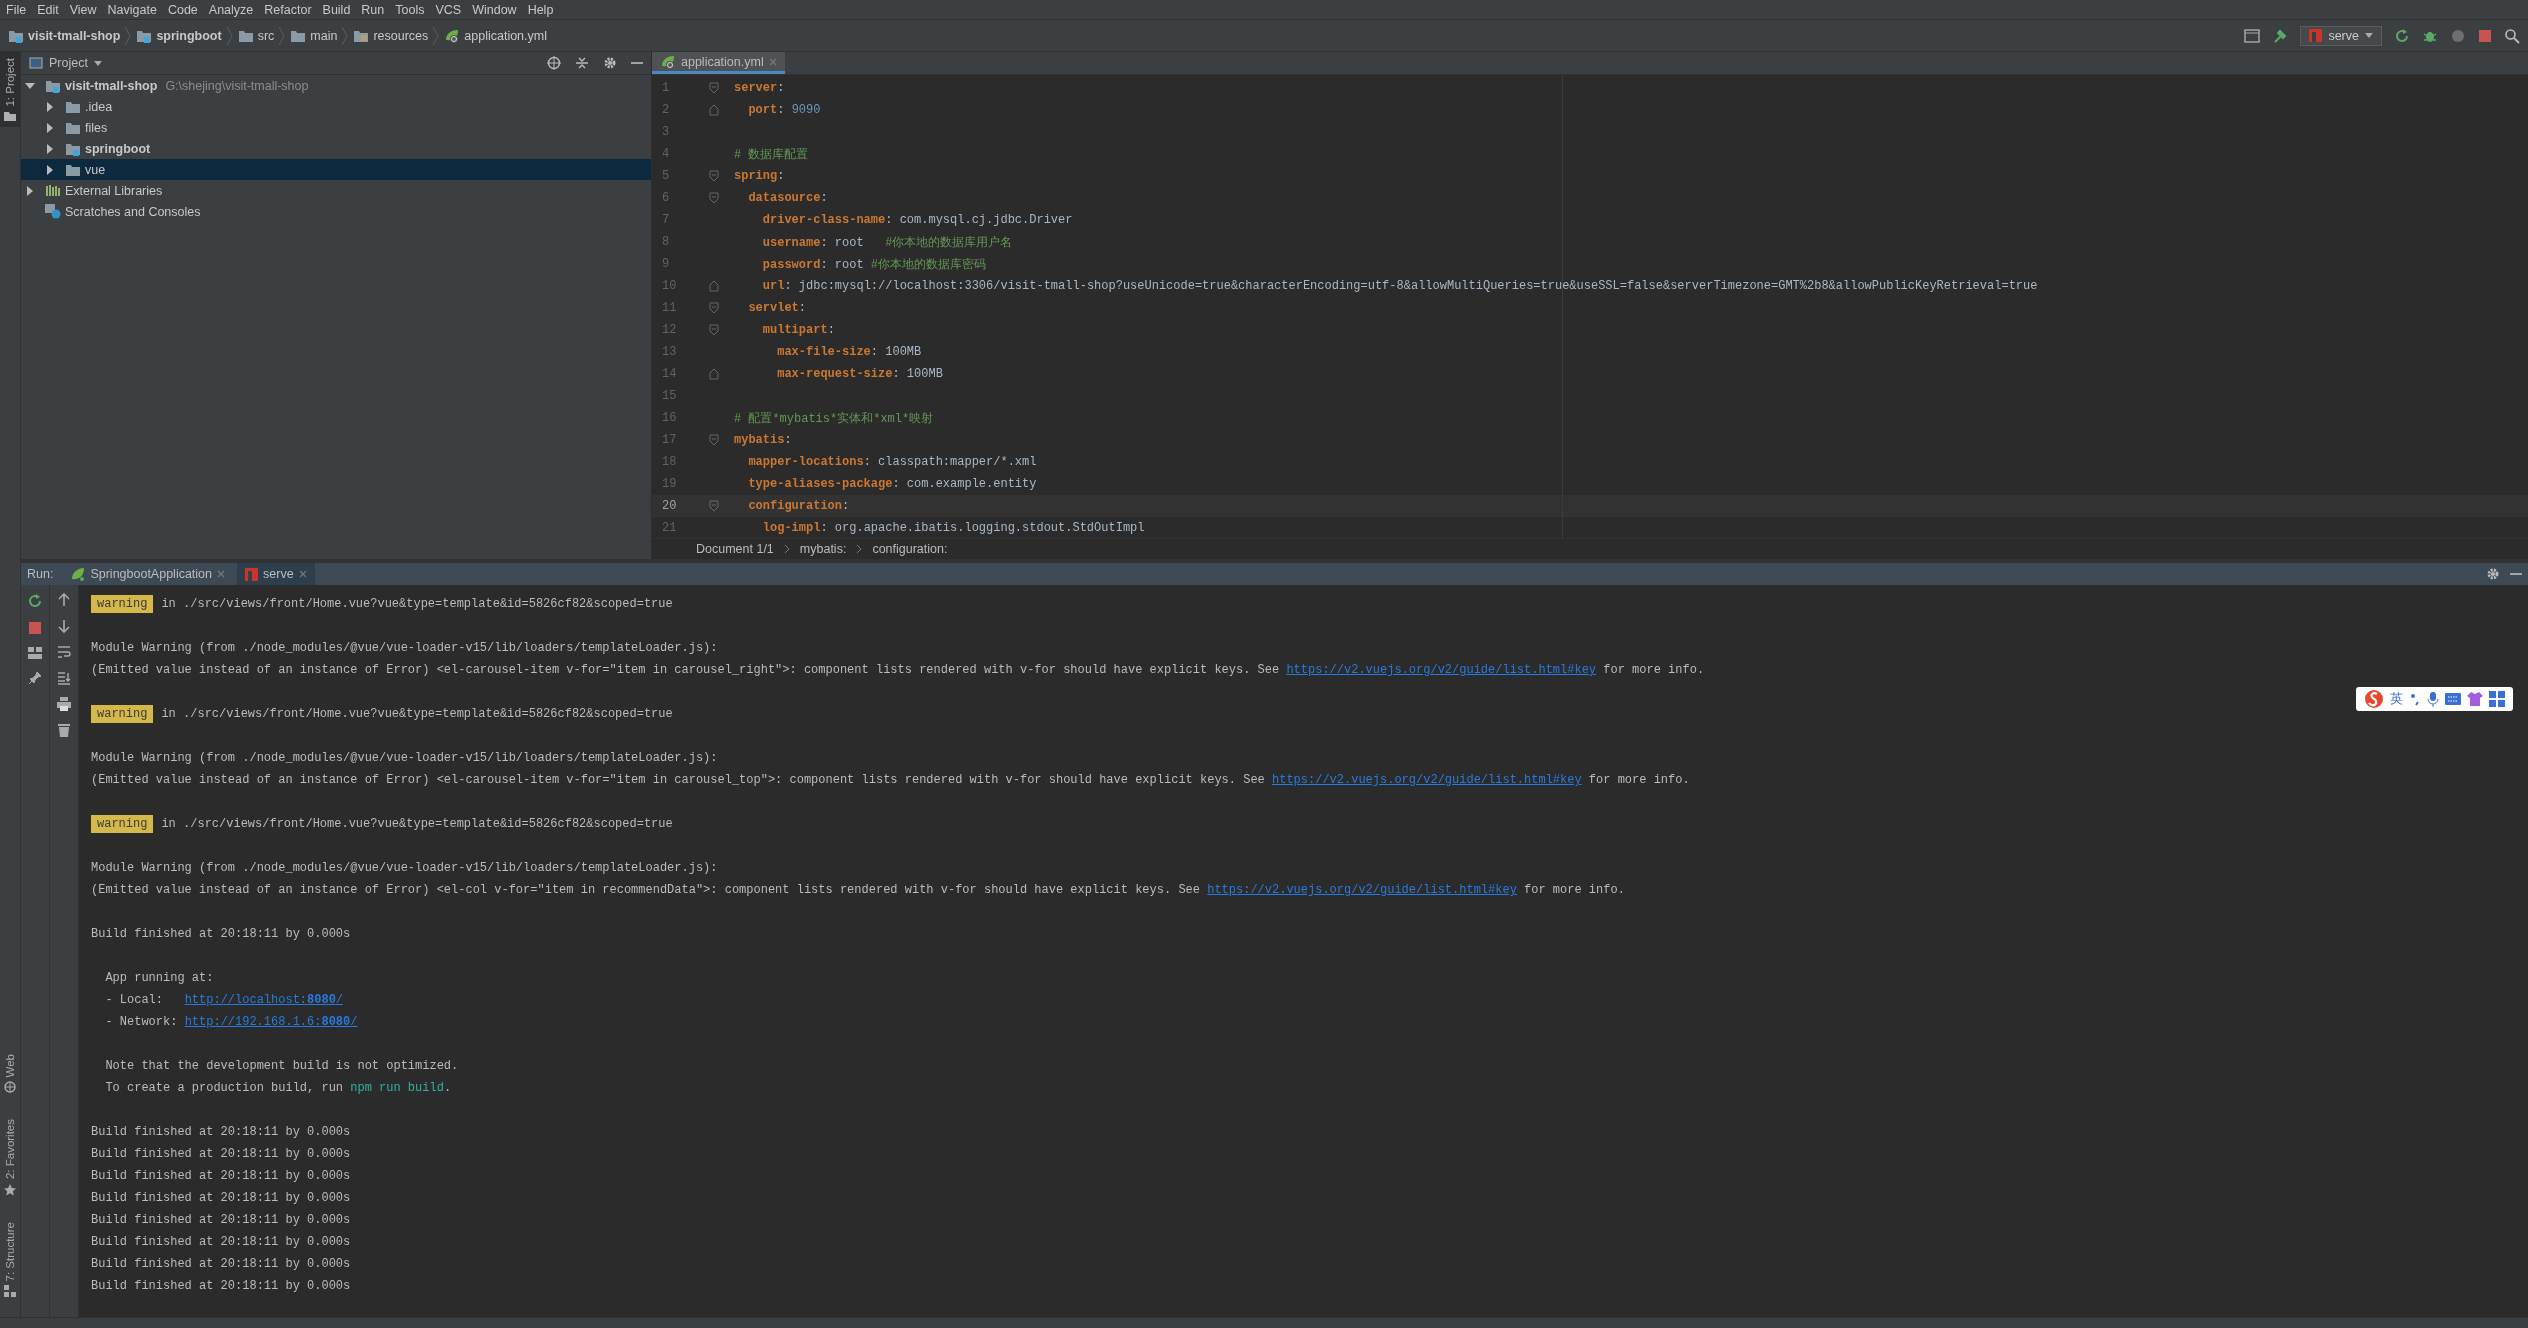  What do you see at coordinates (256, 35) in the screenshot?
I see `breadcrumb-item: src` at bounding box center [256, 35].